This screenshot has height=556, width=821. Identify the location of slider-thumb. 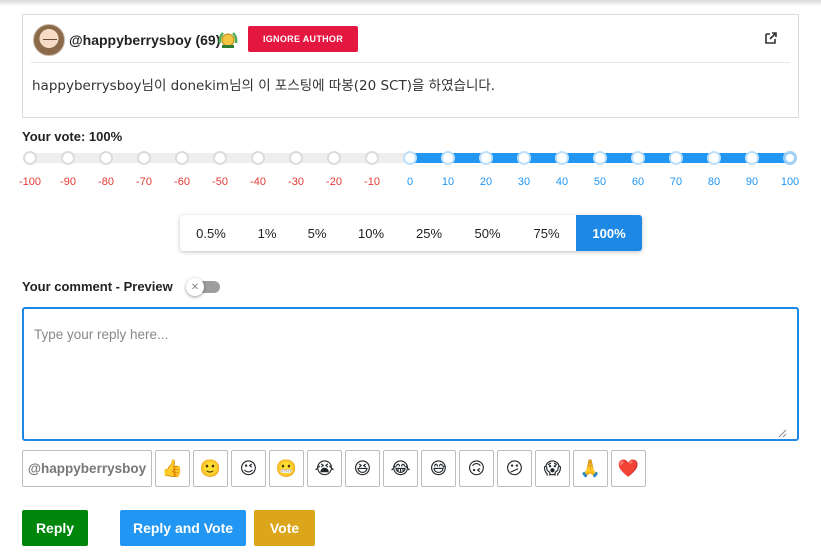
(790, 158).